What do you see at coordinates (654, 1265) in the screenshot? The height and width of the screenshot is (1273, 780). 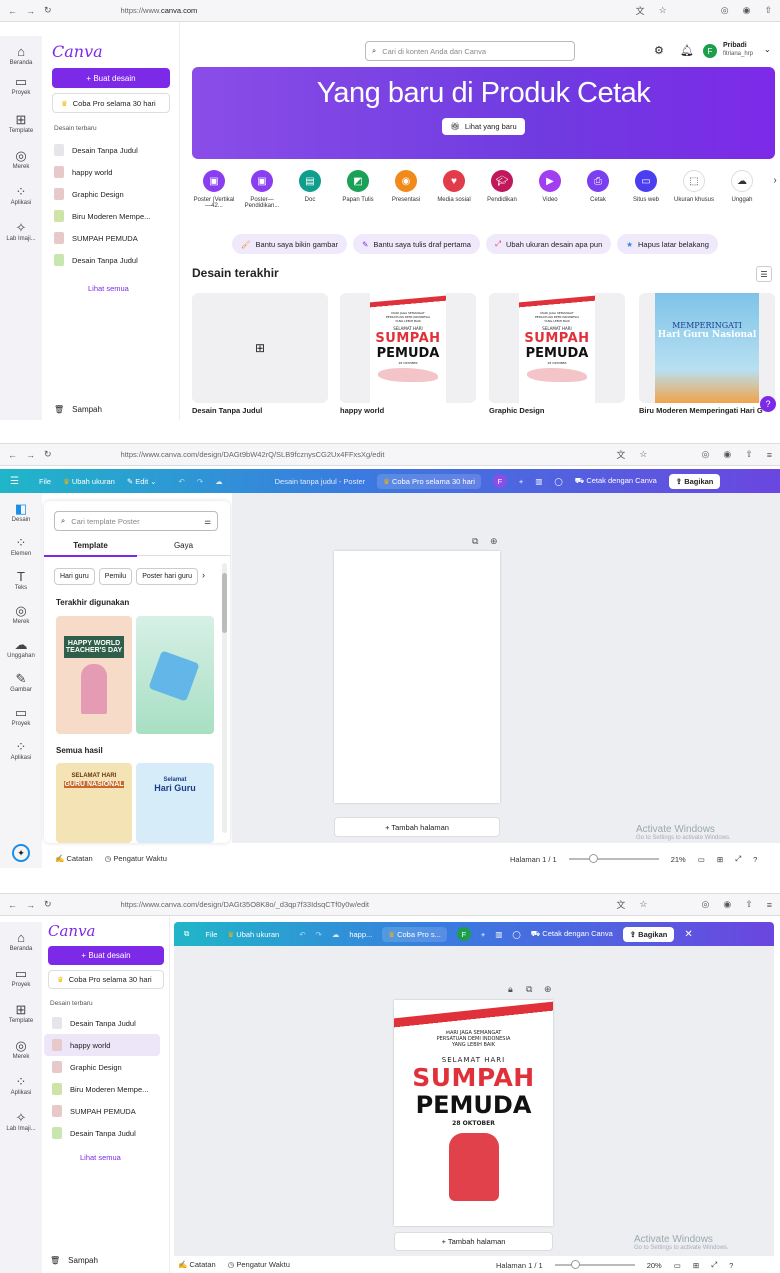 I see `zoom-level: 20%` at bounding box center [654, 1265].